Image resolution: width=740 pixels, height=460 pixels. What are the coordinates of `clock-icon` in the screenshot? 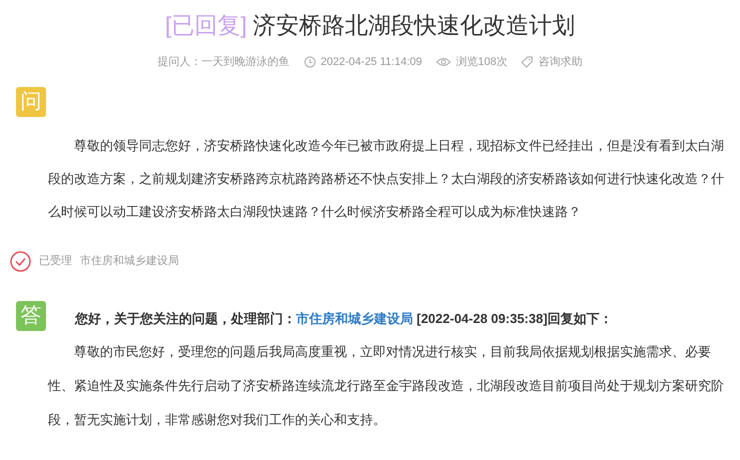 It's located at (310, 62).